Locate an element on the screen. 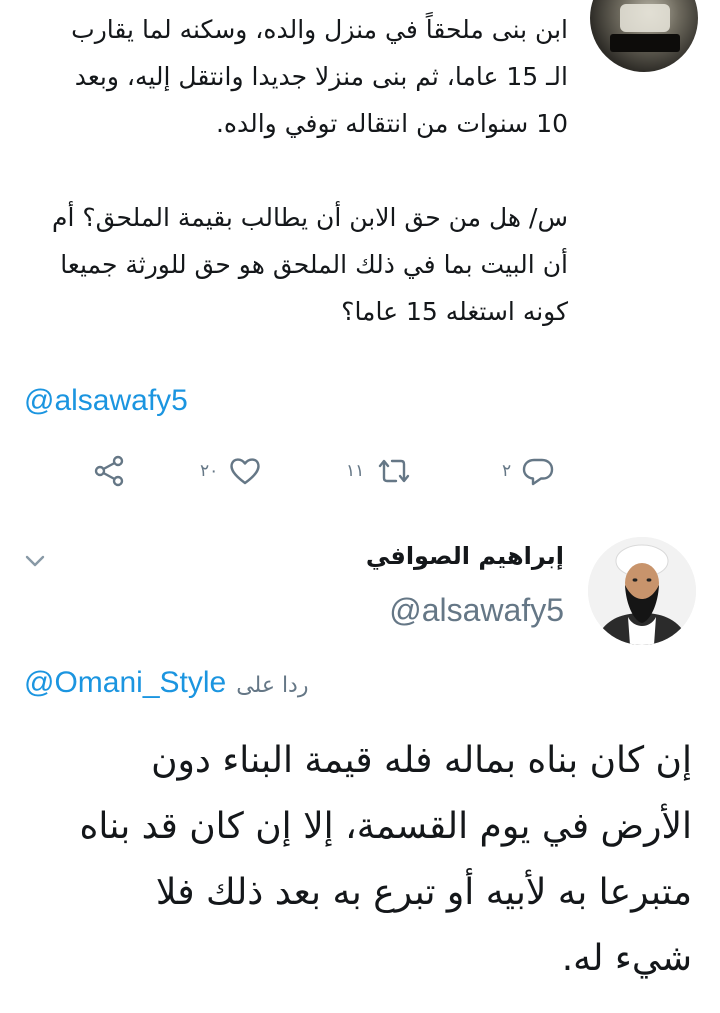 The height and width of the screenshot is (1013, 720). user-handle: @alsawafy5 is located at coordinates (476, 610).